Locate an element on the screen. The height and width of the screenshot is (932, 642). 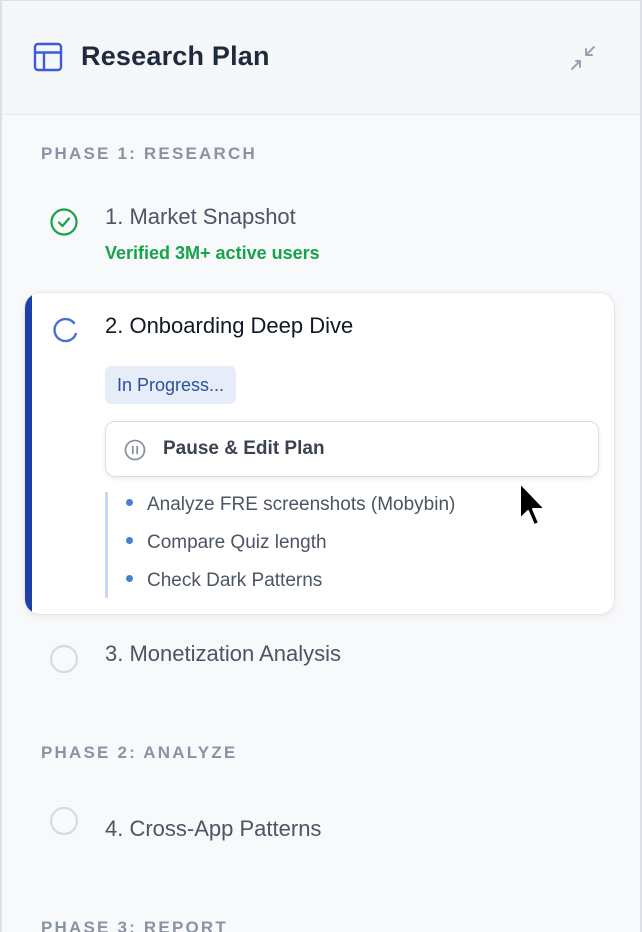
list-item: Check Dark Patterns is located at coordinates (224, 581).